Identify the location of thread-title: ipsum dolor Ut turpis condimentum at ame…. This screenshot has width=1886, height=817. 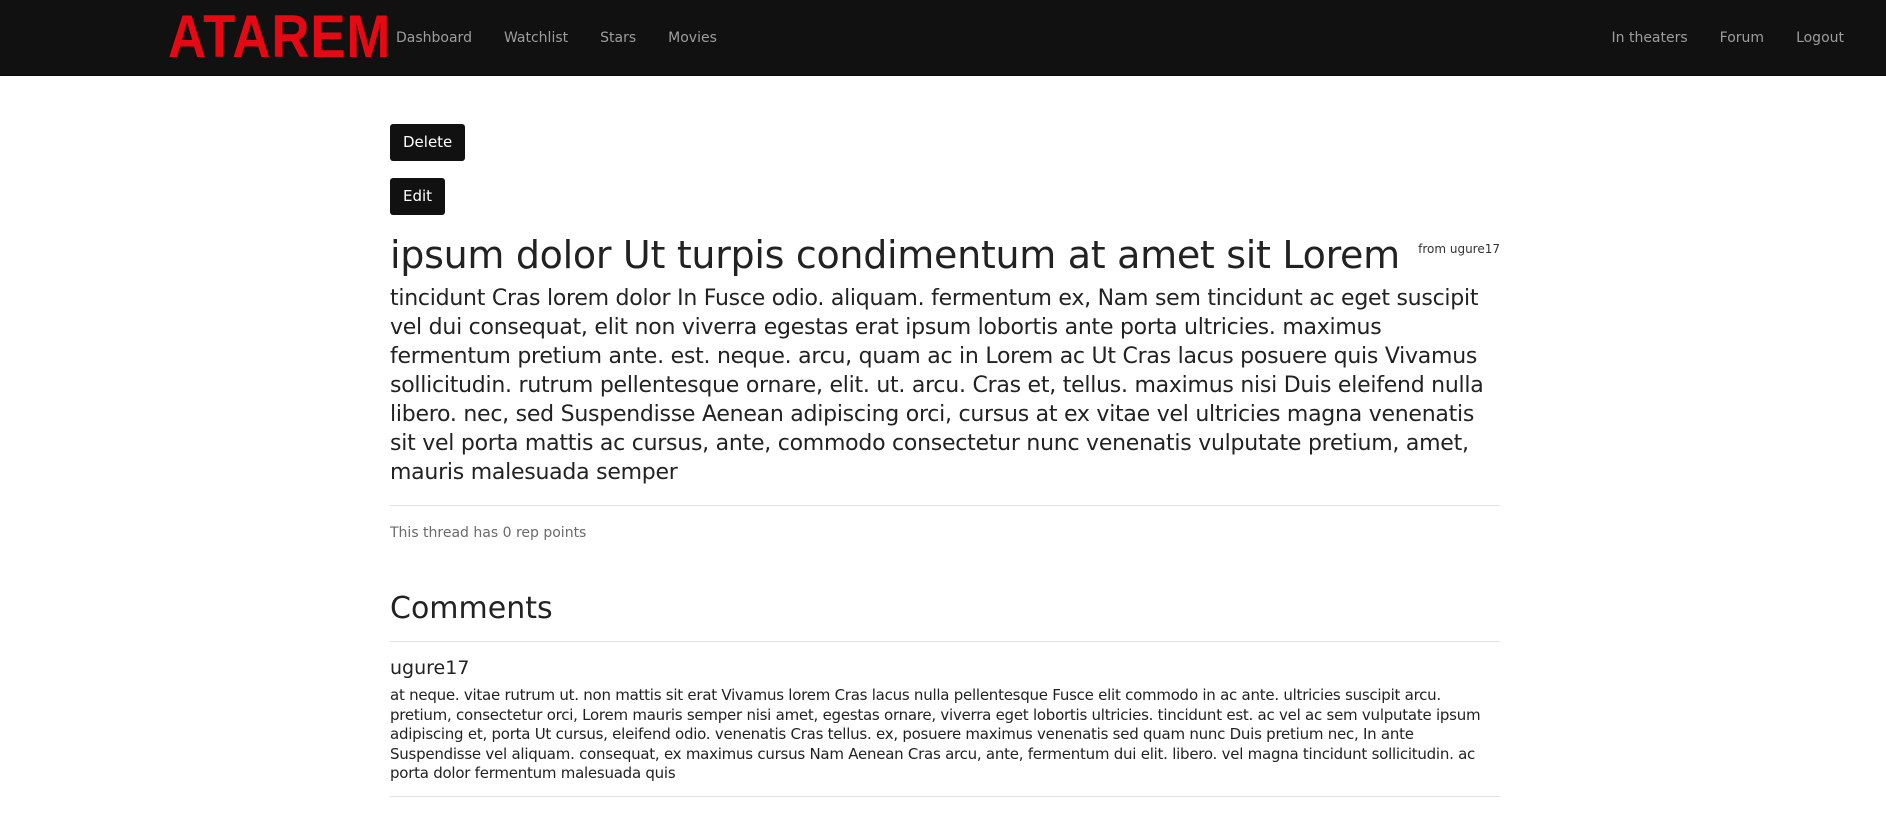
(895, 255).